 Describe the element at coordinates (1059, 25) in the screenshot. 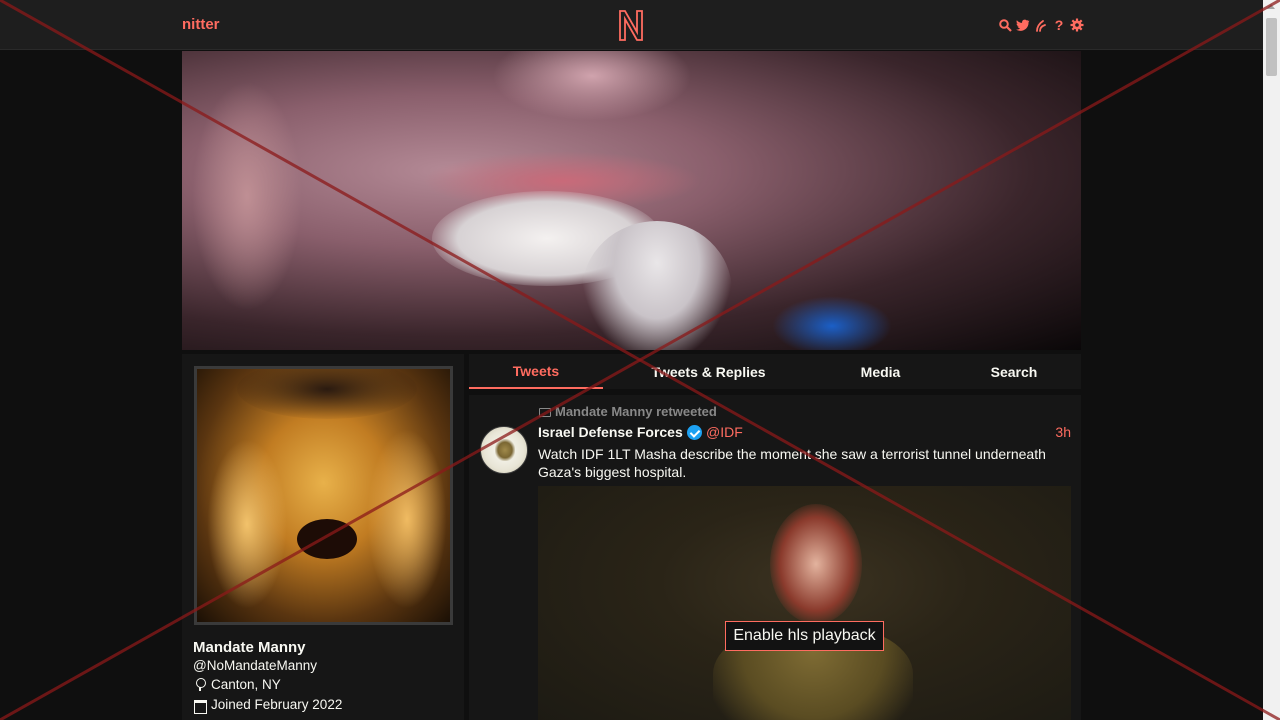

I see `help-icon: ?` at that location.